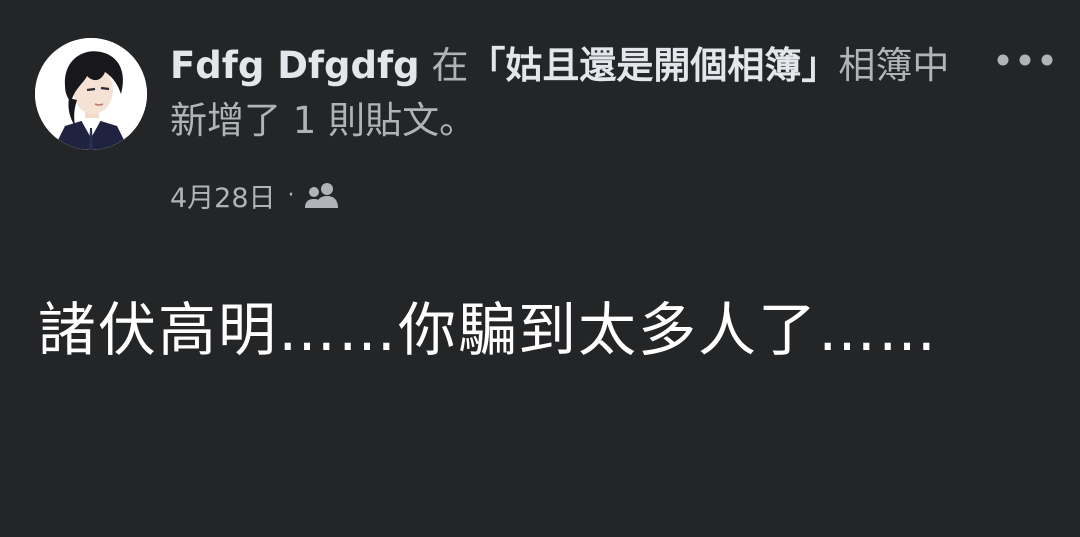 The image size is (1080, 537). What do you see at coordinates (295, 65) in the screenshot?
I see `author-name: Fdfg Dfgdfg` at bounding box center [295, 65].